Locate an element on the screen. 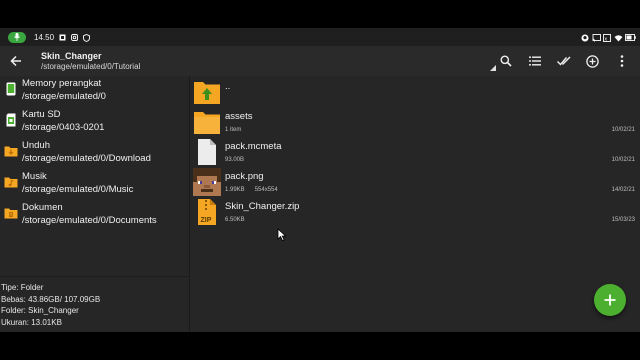  storage-item-sd-card: Kartu SD/storage/0403-0201 is located at coordinates (95, 124).